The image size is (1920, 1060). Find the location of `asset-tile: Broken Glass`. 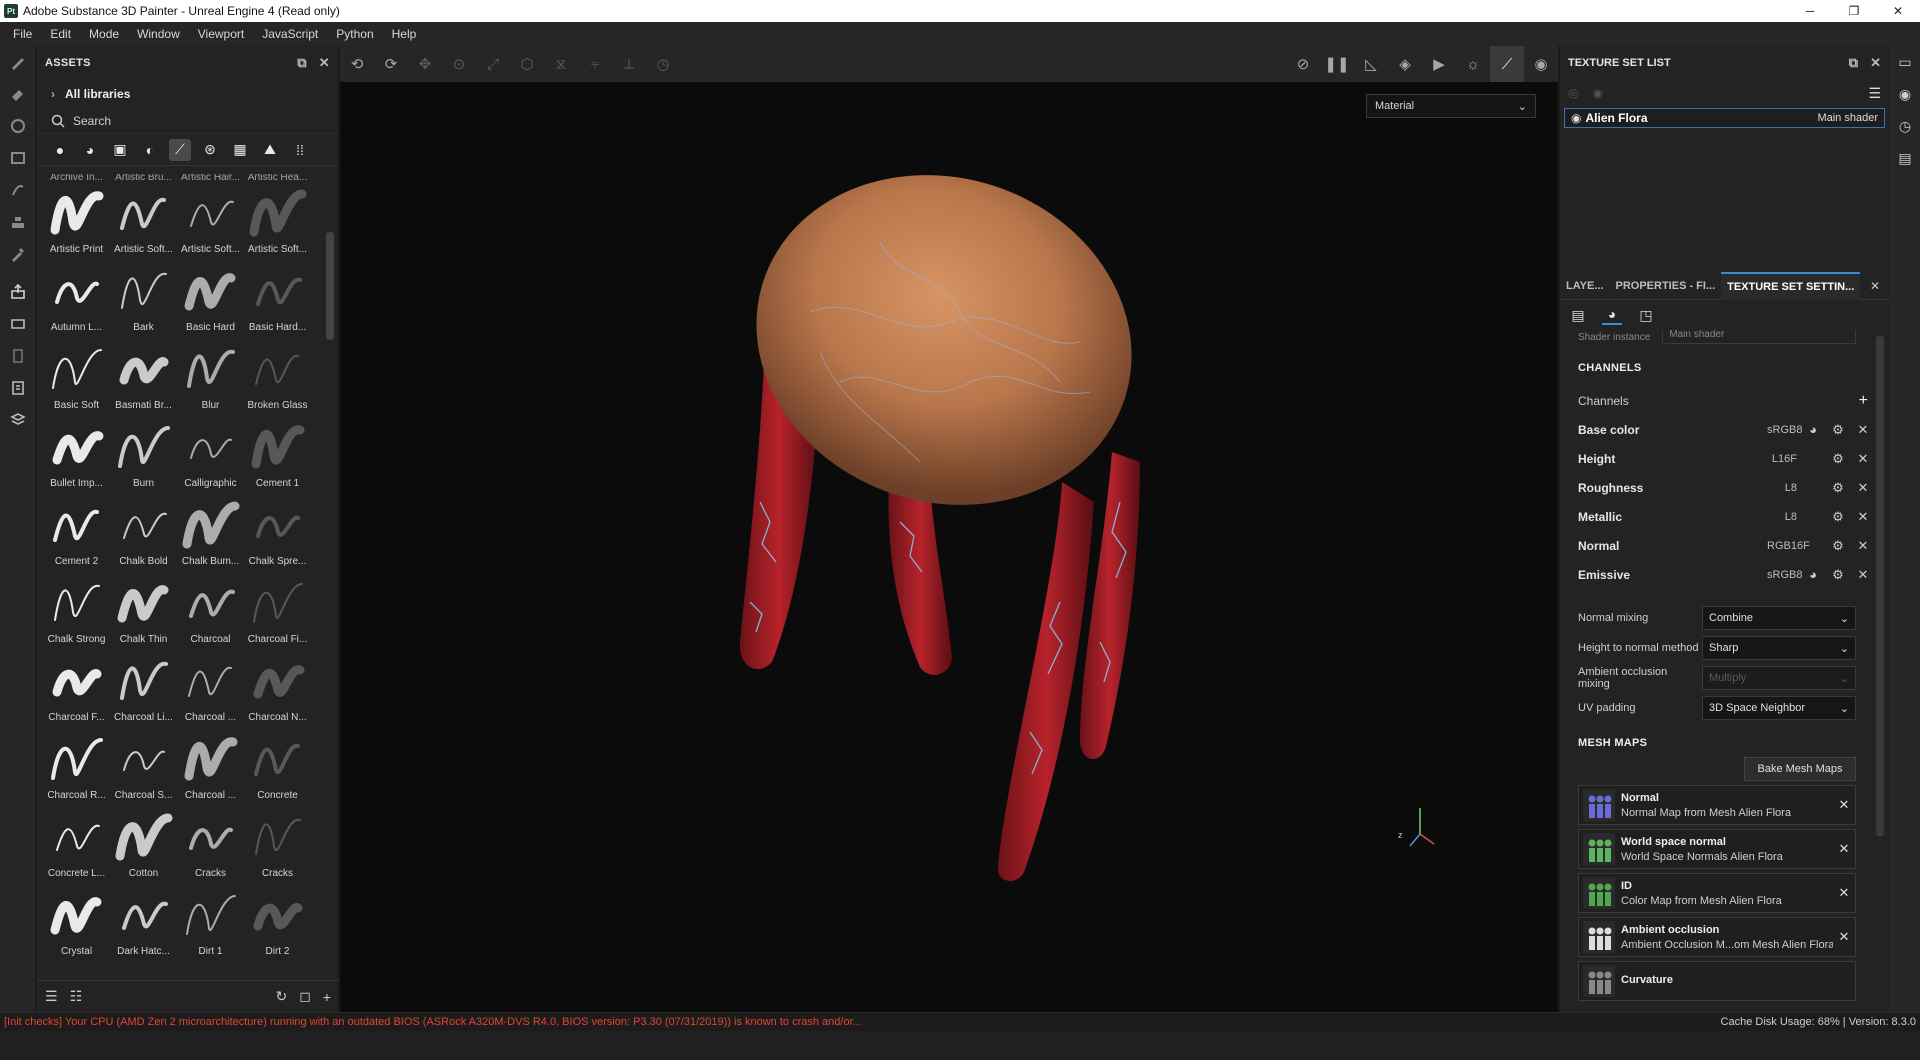

asset-tile: Broken Glass is located at coordinates (277, 375).